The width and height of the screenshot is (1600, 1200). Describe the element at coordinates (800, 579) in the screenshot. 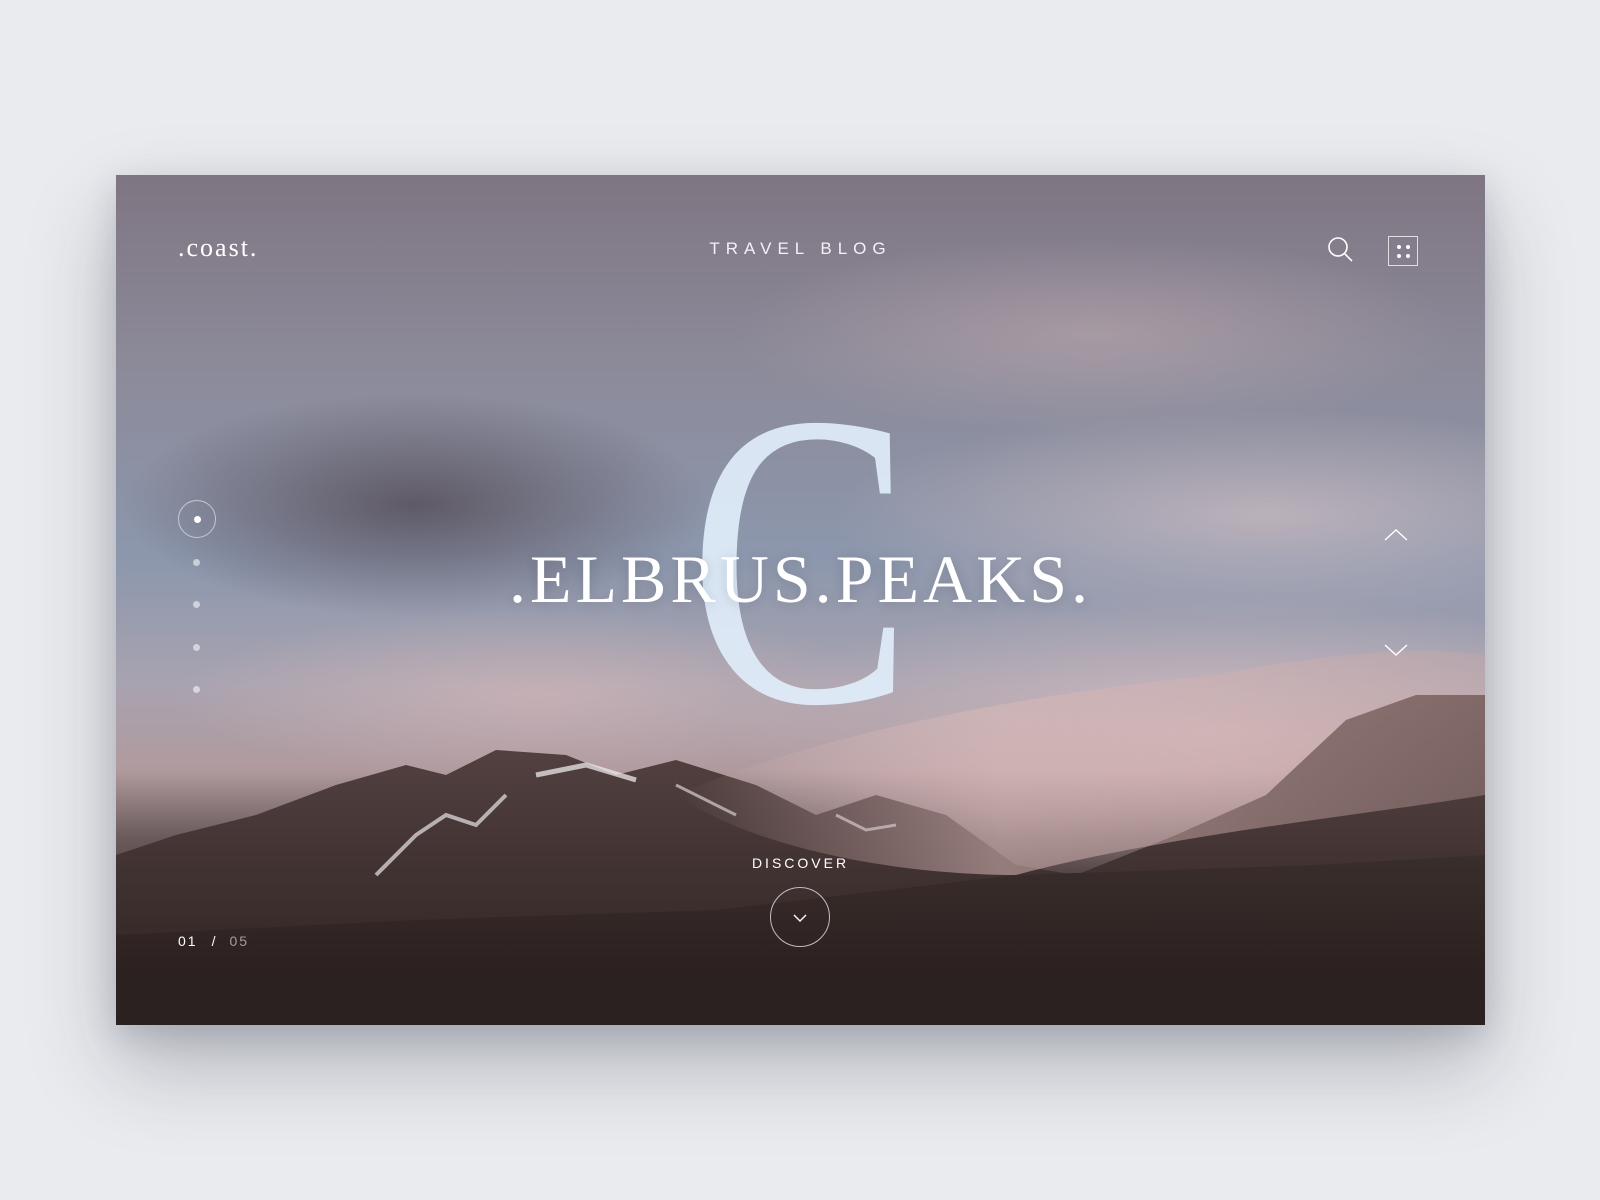

I see `hero-headline: .ELBRUS.PEAKS.` at that location.